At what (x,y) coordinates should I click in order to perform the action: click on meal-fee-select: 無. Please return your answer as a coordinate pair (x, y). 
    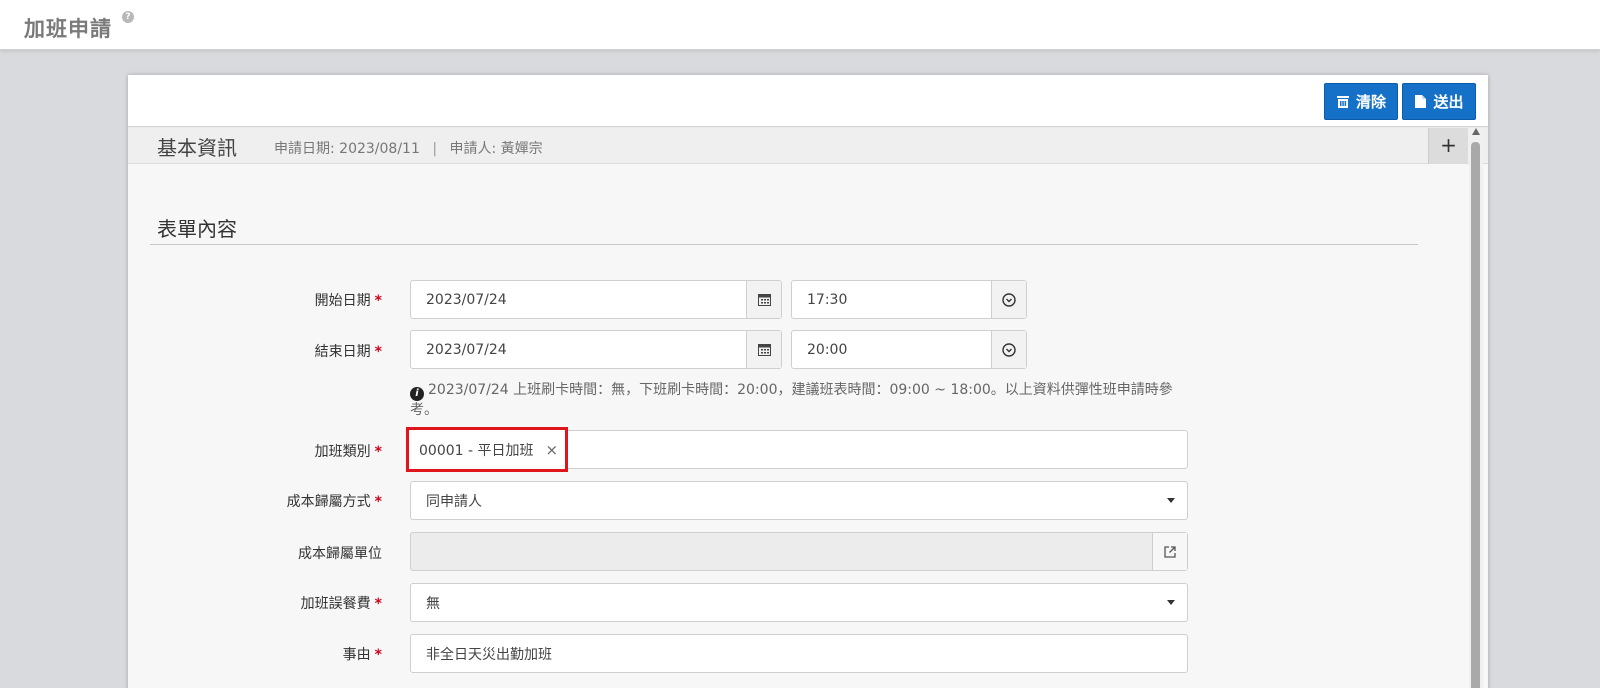
    Looking at the image, I should click on (799, 602).